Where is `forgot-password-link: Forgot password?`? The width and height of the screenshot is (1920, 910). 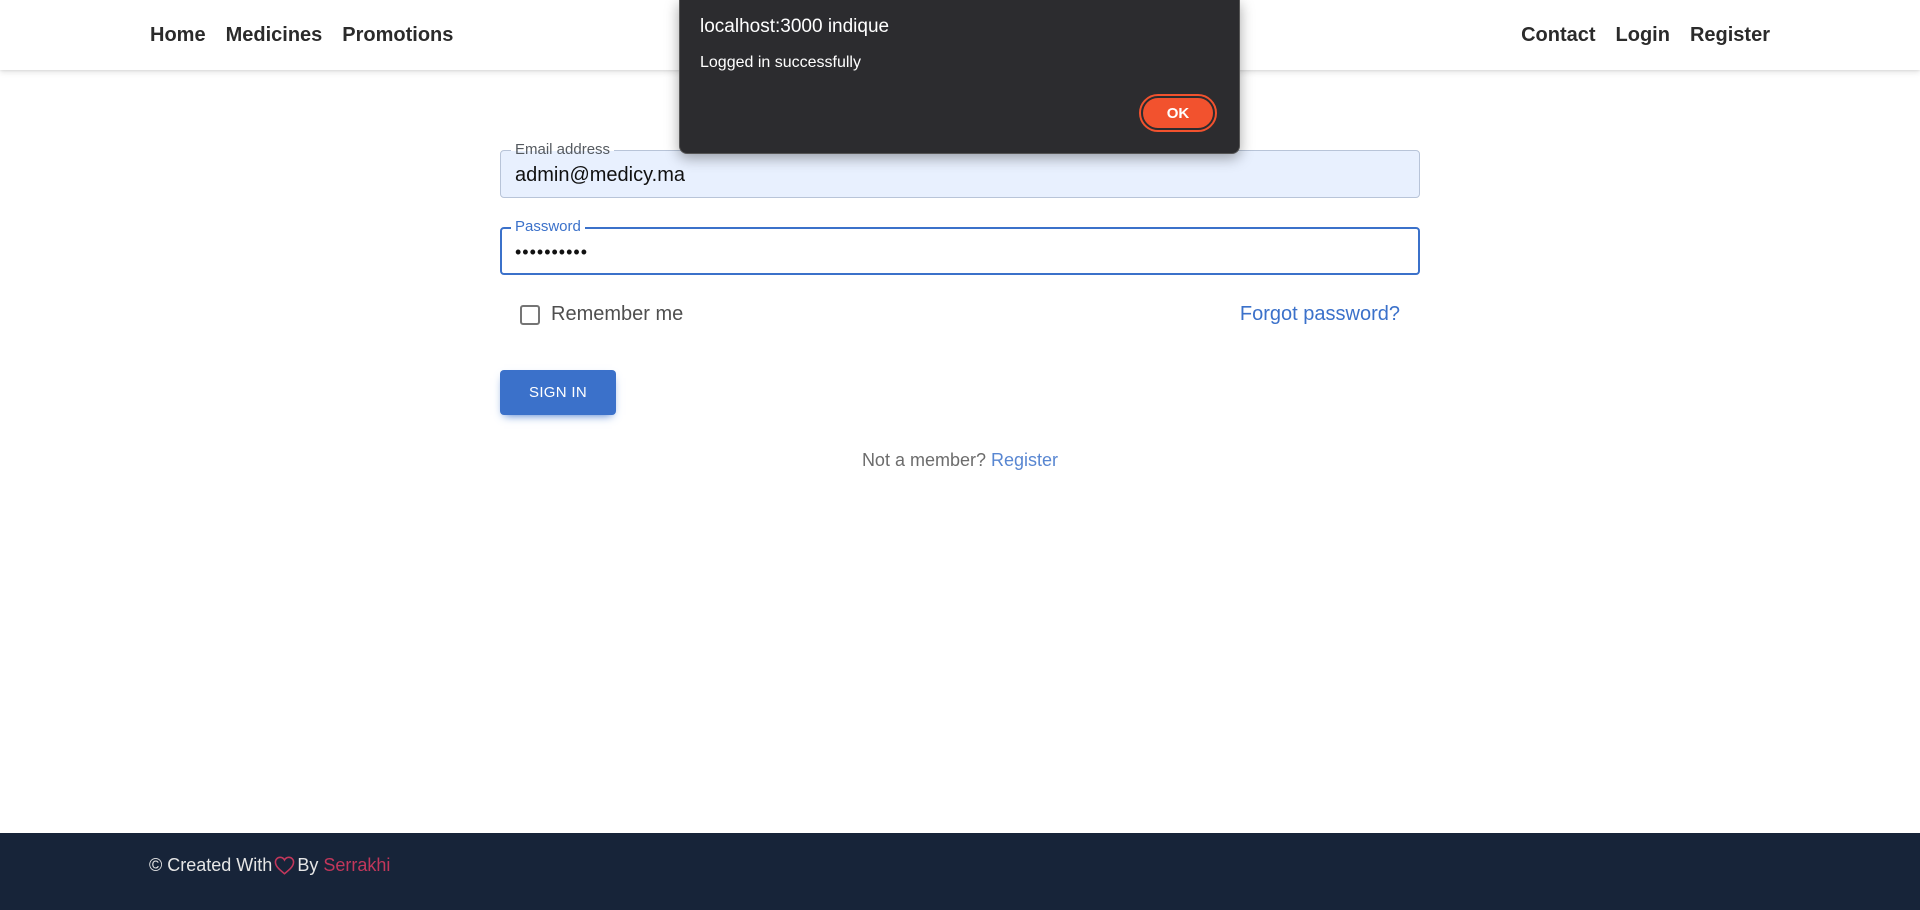
forgot-password-link: Forgot password? is located at coordinates (1320, 314).